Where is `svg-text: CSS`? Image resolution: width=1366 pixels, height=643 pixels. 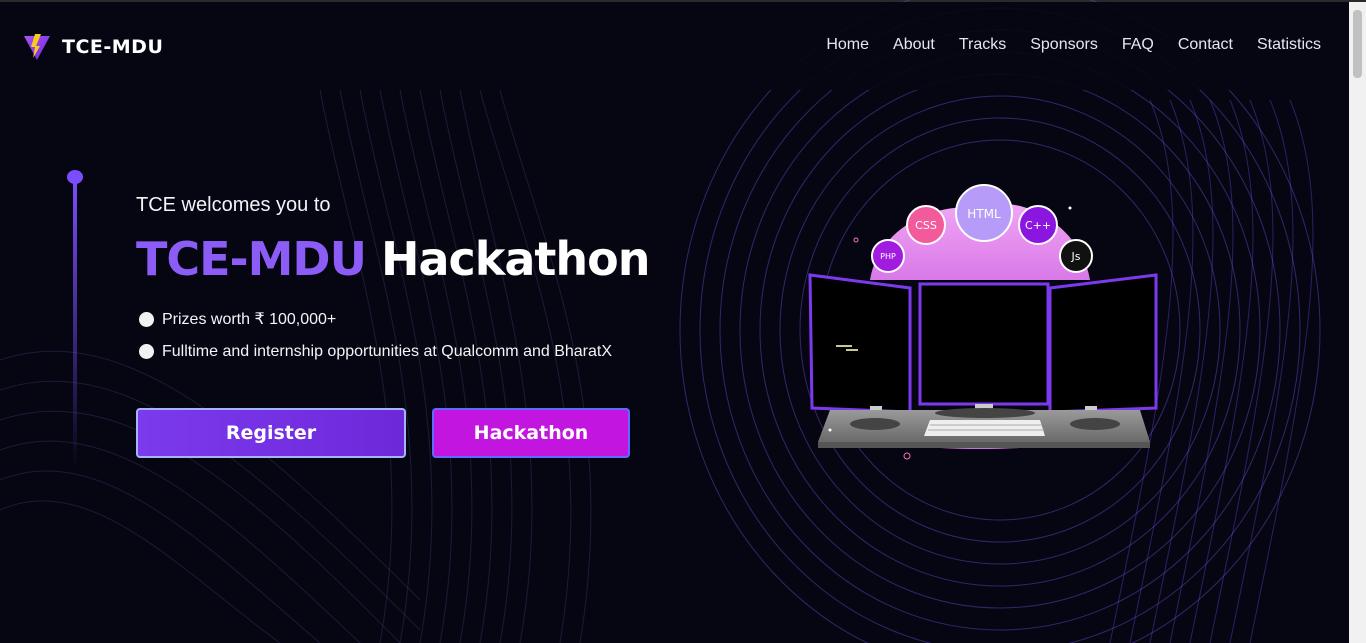
svg-text: CSS is located at coordinates (926, 225).